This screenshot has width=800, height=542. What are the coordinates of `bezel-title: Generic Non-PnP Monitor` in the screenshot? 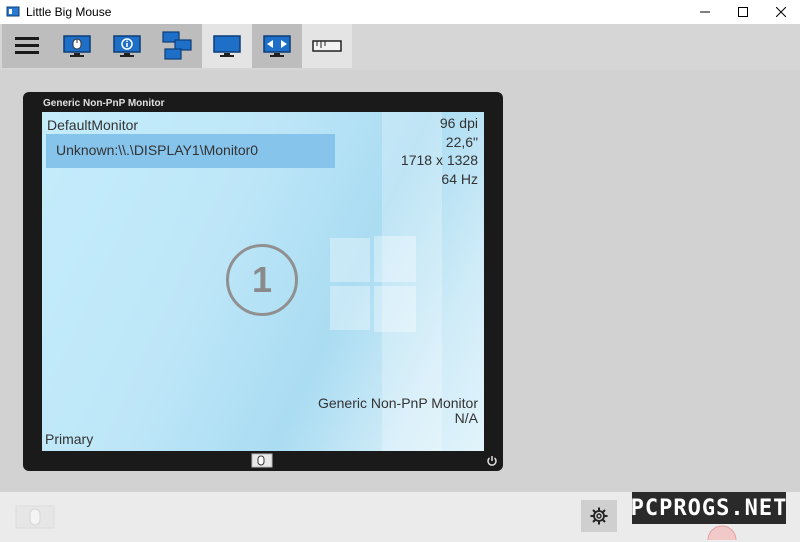 It's located at (104, 103).